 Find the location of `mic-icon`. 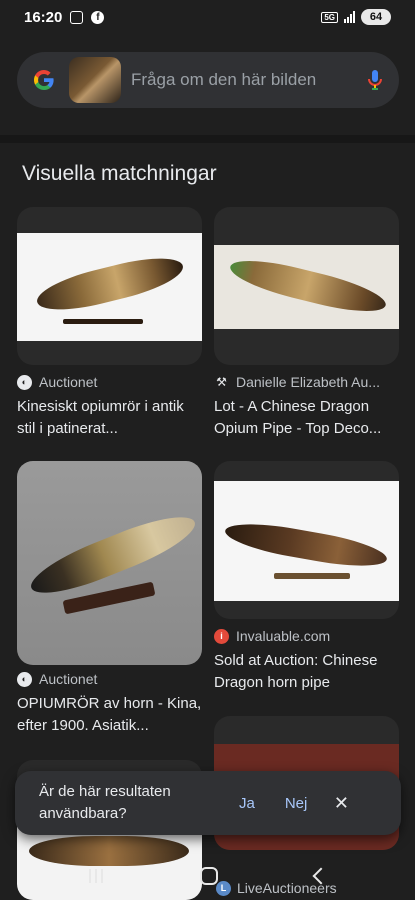

mic-icon is located at coordinates (375, 80).